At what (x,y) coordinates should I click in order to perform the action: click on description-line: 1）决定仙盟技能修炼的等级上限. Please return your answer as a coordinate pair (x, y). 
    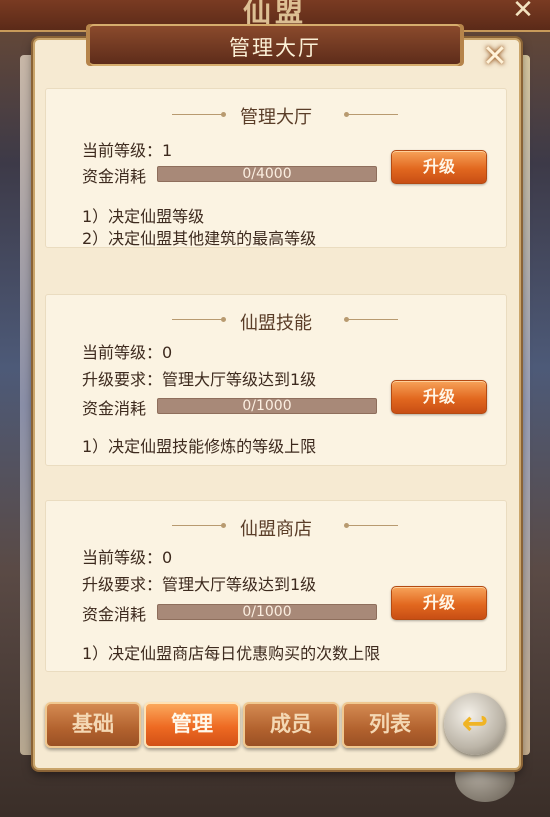
    Looking at the image, I should click on (199, 446).